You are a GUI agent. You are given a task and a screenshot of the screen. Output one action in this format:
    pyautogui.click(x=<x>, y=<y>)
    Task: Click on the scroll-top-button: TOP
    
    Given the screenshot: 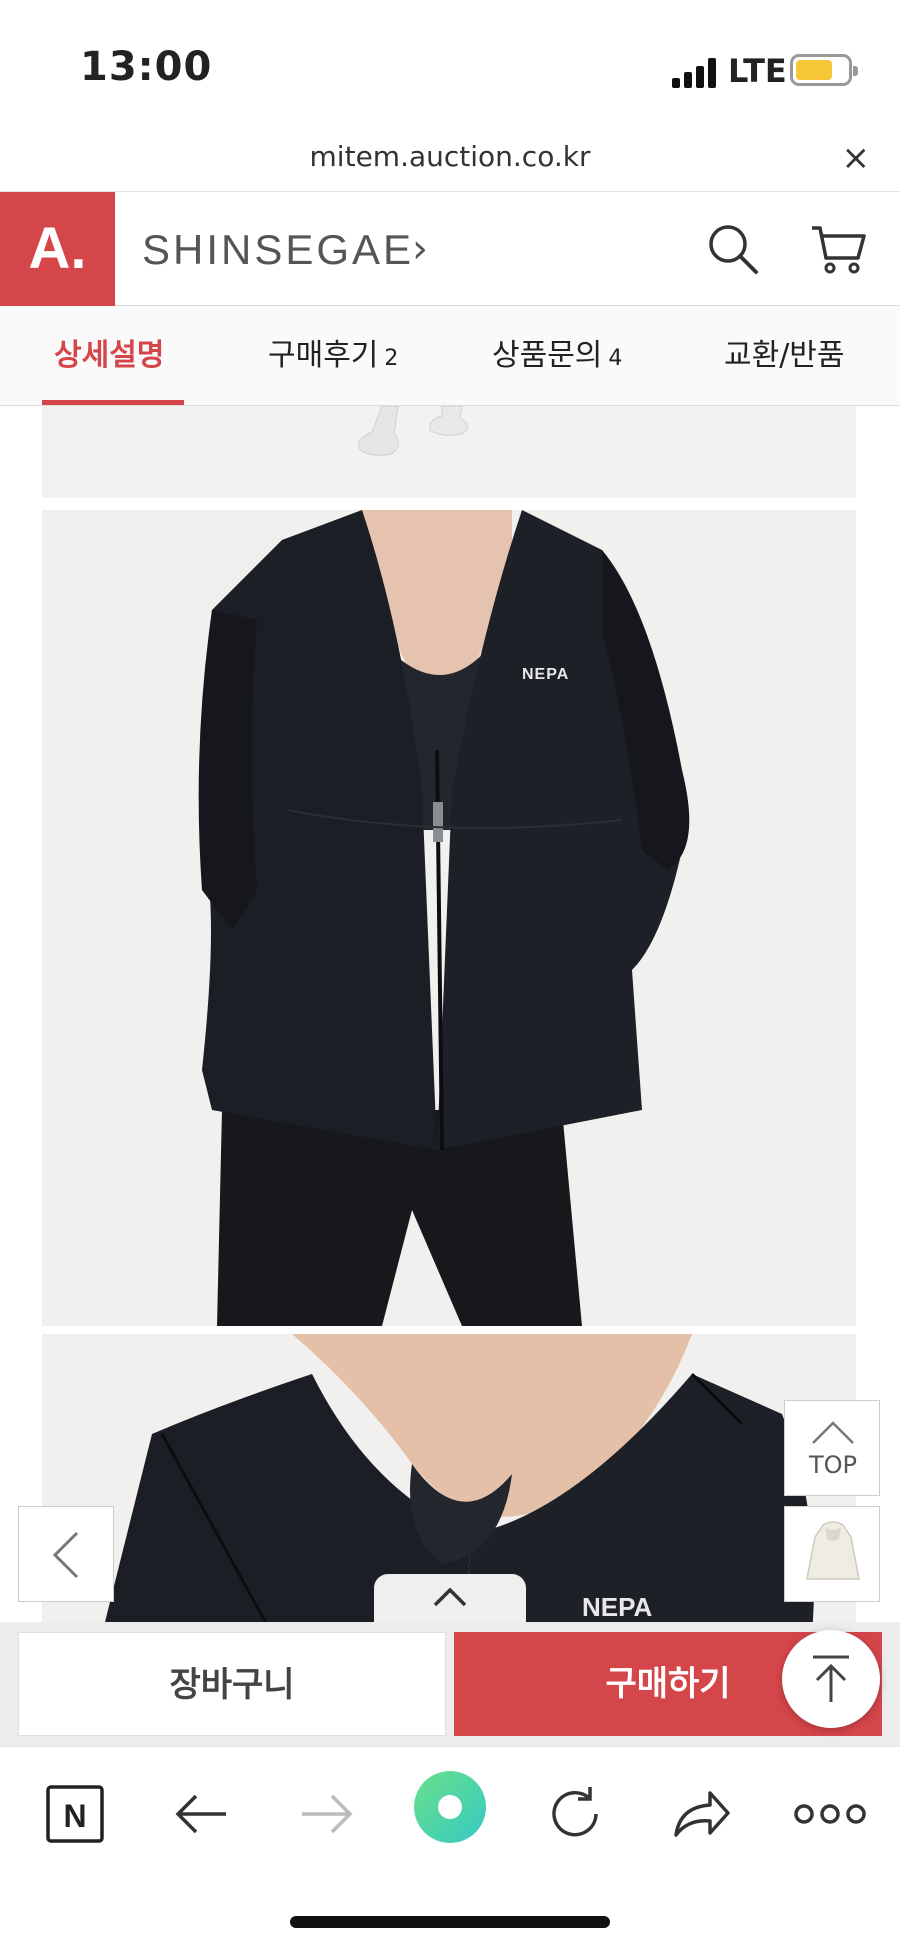 What is the action you would take?
    pyautogui.click(x=832, y=1448)
    